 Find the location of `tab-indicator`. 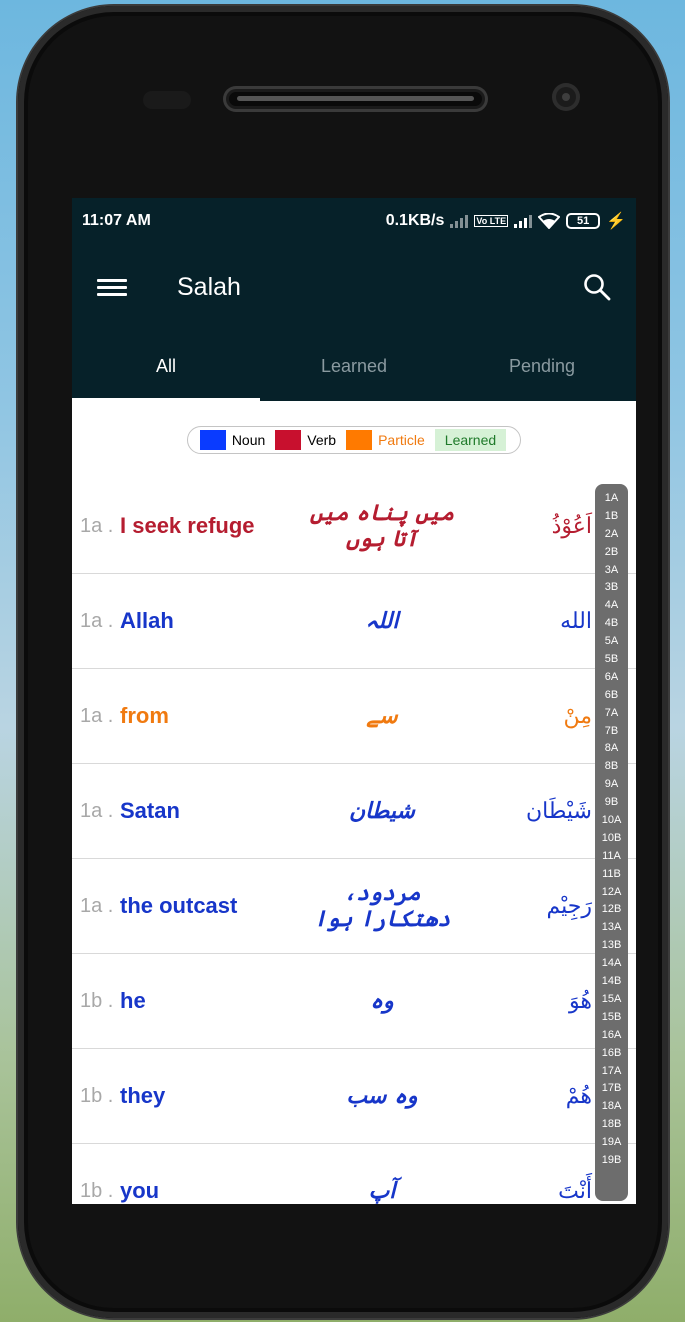

tab-indicator is located at coordinates (166, 399).